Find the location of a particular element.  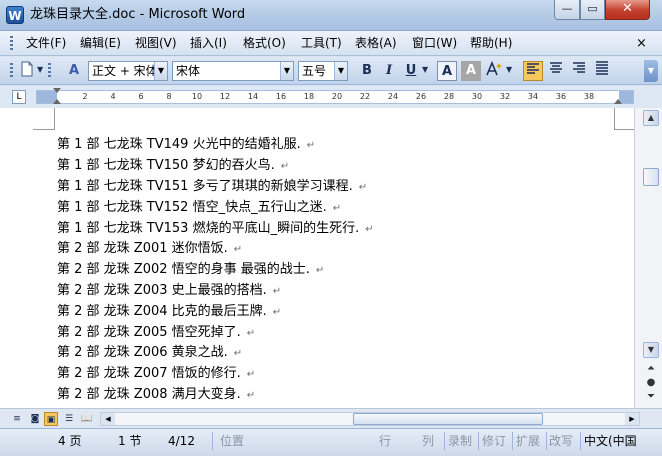

status-track-changes-toggle: 修订 is located at coordinates (494, 441).